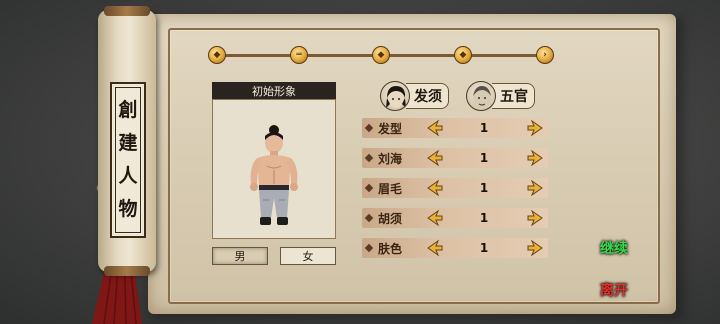 This screenshot has height=324, width=720. What do you see at coordinates (513, 96) in the screenshot?
I see `tab-label: 五官` at bounding box center [513, 96].